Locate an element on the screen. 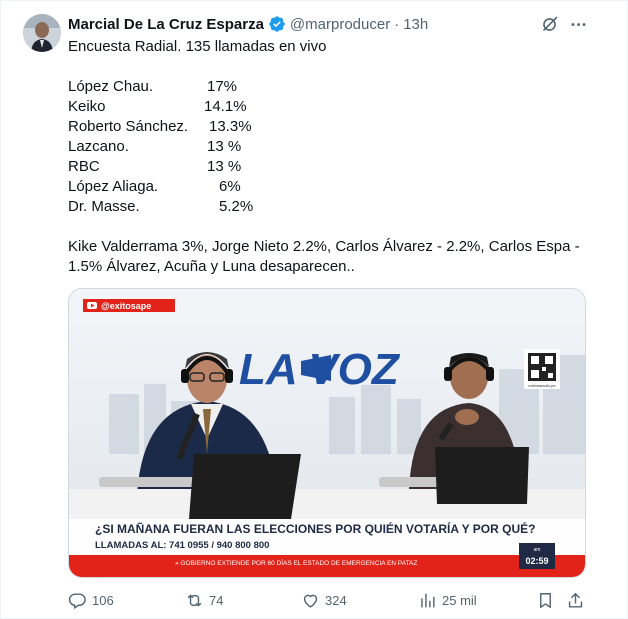 The height and width of the screenshot is (619, 628). bookmark-button is located at coordinates (545, 600).